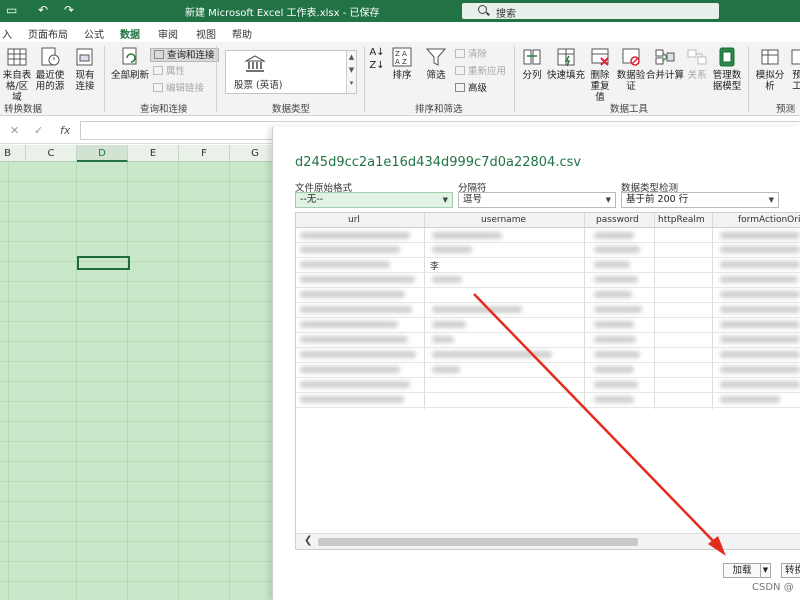 The height and width of the screenshot is (600, 800). Describe the element at coordinates (435, 267) in the screenshot. I see `visible-cell-text: 李` at that location.